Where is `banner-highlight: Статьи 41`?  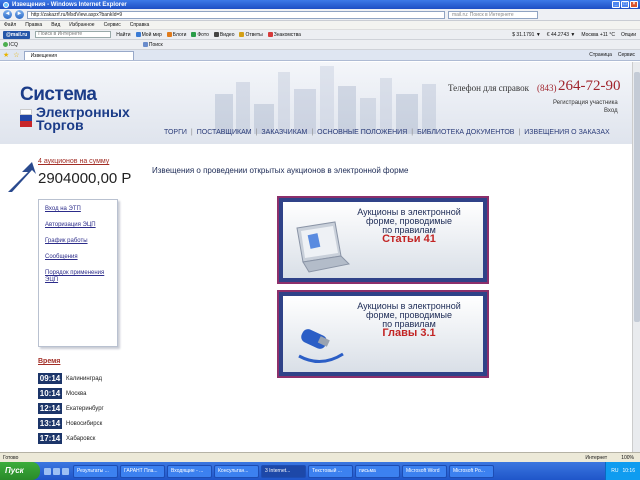 banner-highlight: Статьи 41 is located at coordinates (409, 239).